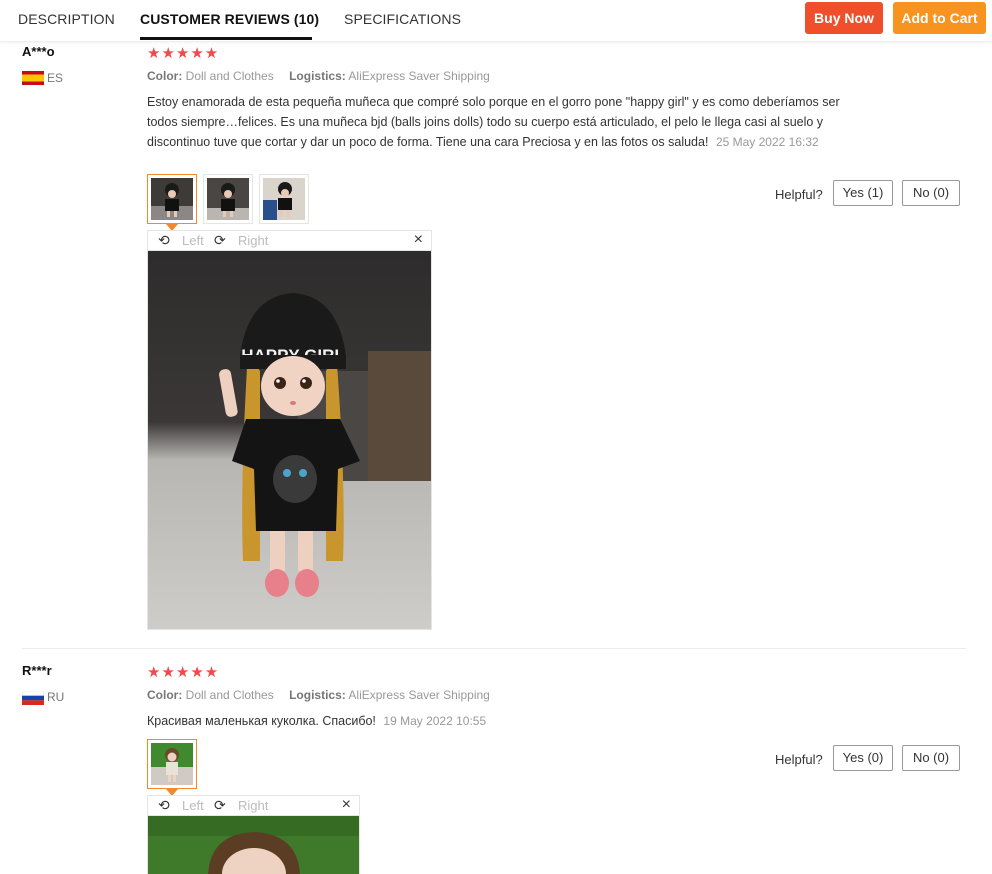 This screenshot has height=874, width=992. Describe the element at coordinates (863, 758) in the screenshot. I see `helpful-yes-button: Yes (0)` at that location.